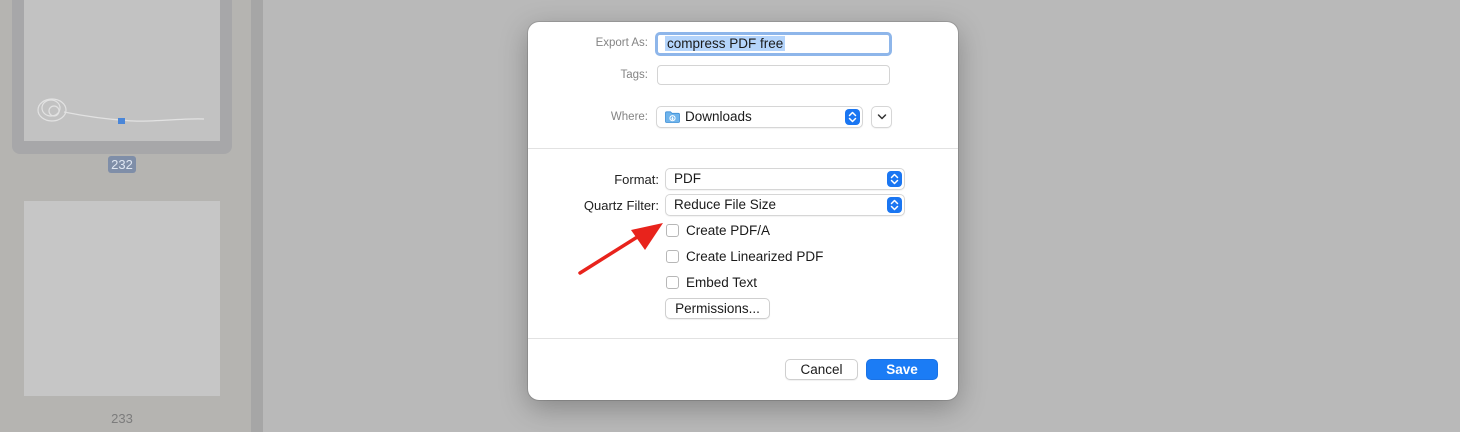  I want to click on expand-dialog-button, so click(881, 117).